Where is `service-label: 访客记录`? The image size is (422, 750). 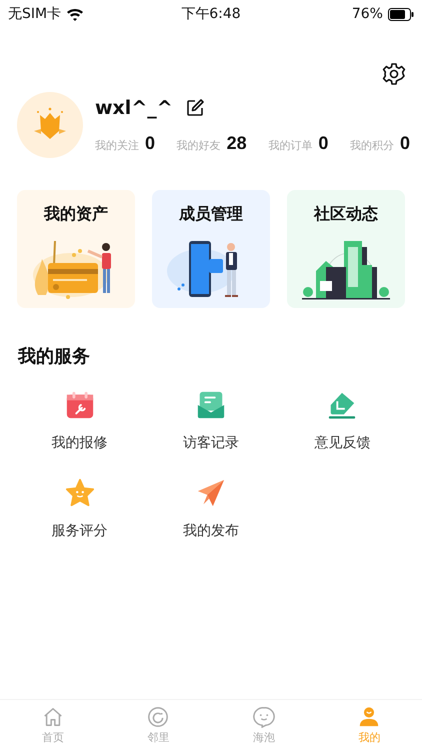 service-label: 访客记录 is located at coordinates (210, 443).